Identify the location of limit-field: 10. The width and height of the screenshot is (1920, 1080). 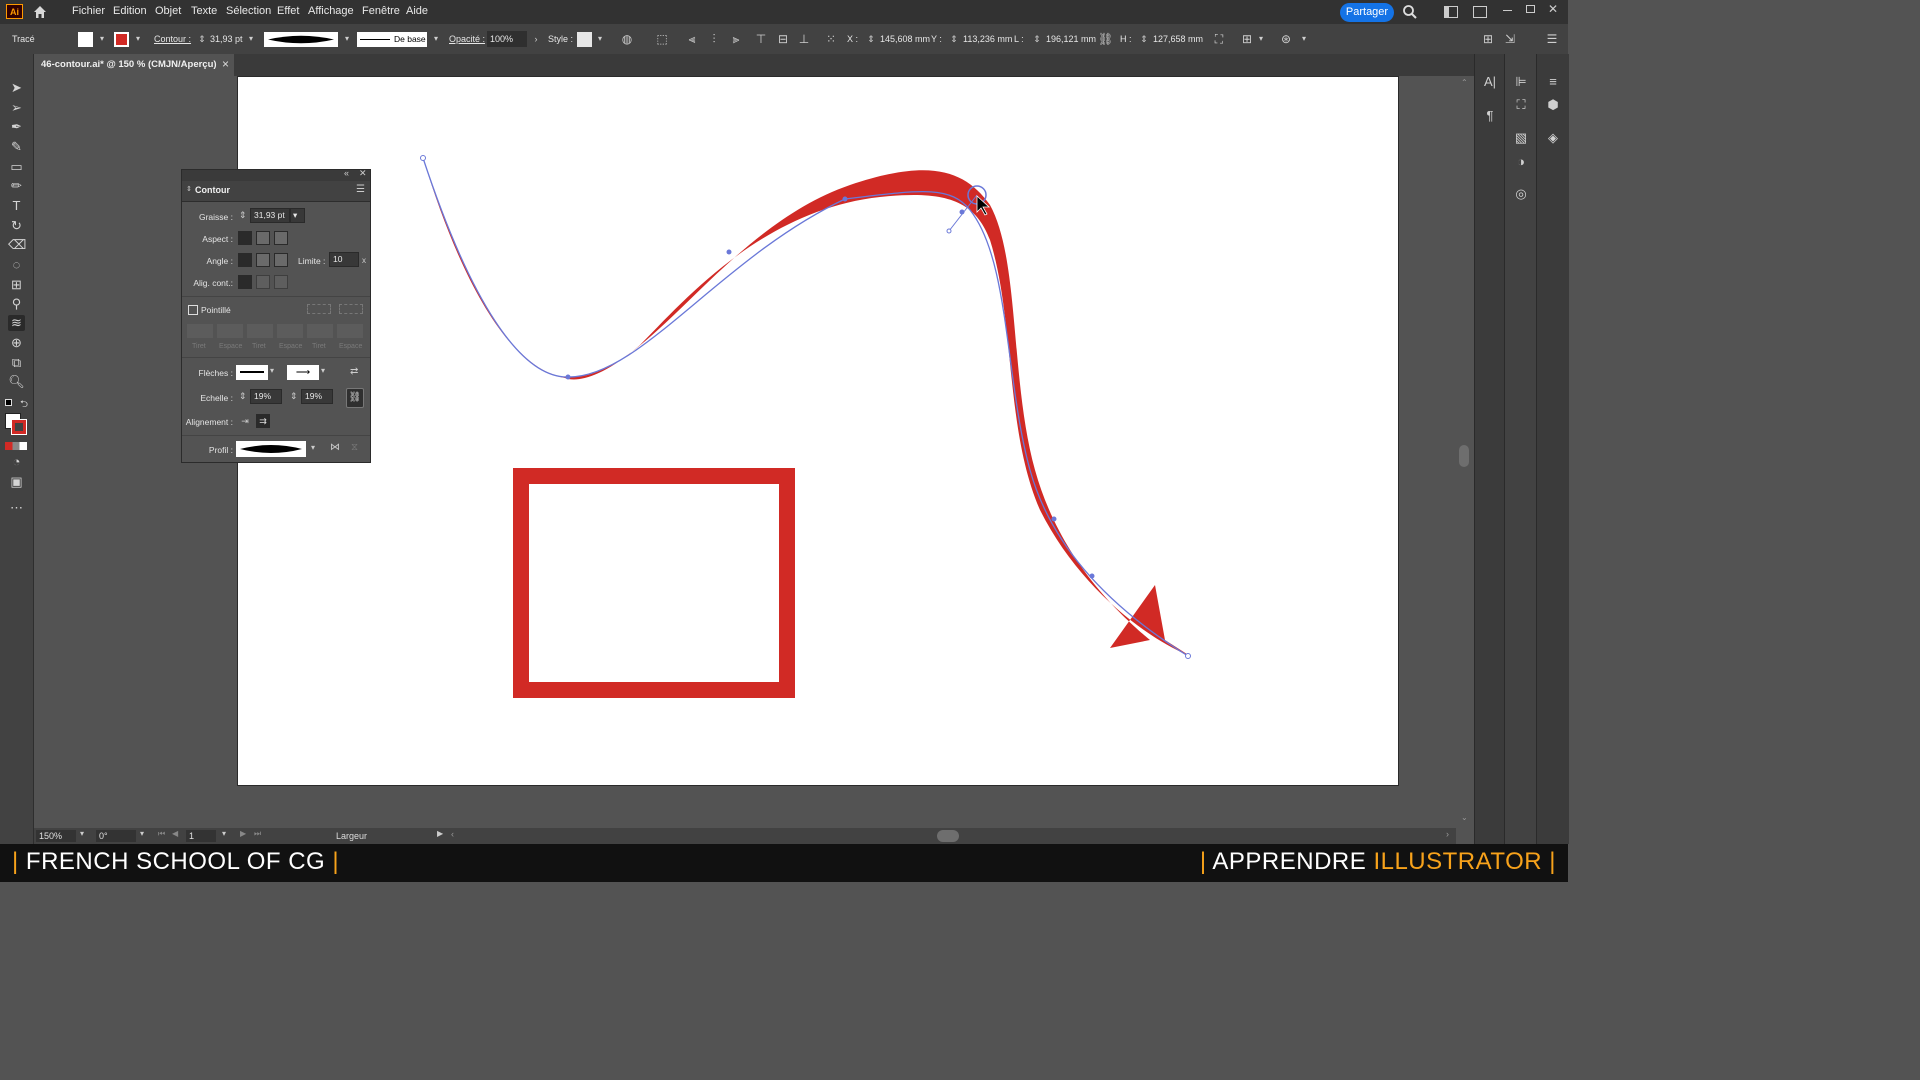
(344, 259).